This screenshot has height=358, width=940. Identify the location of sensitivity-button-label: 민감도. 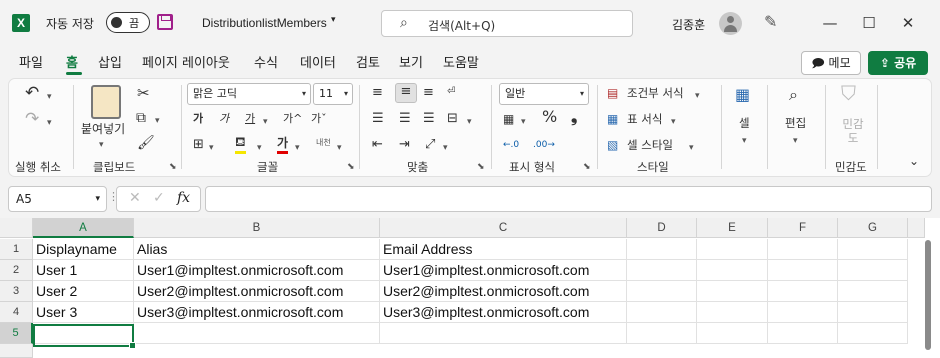
(853, 131).